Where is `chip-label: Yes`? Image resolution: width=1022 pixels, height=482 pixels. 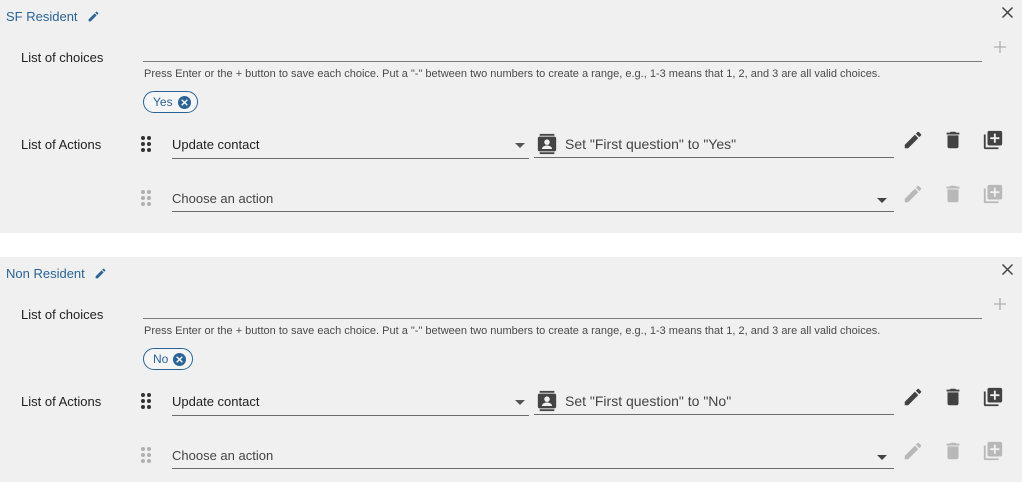 chip-label: Yes is located at coordinates (163, 102).